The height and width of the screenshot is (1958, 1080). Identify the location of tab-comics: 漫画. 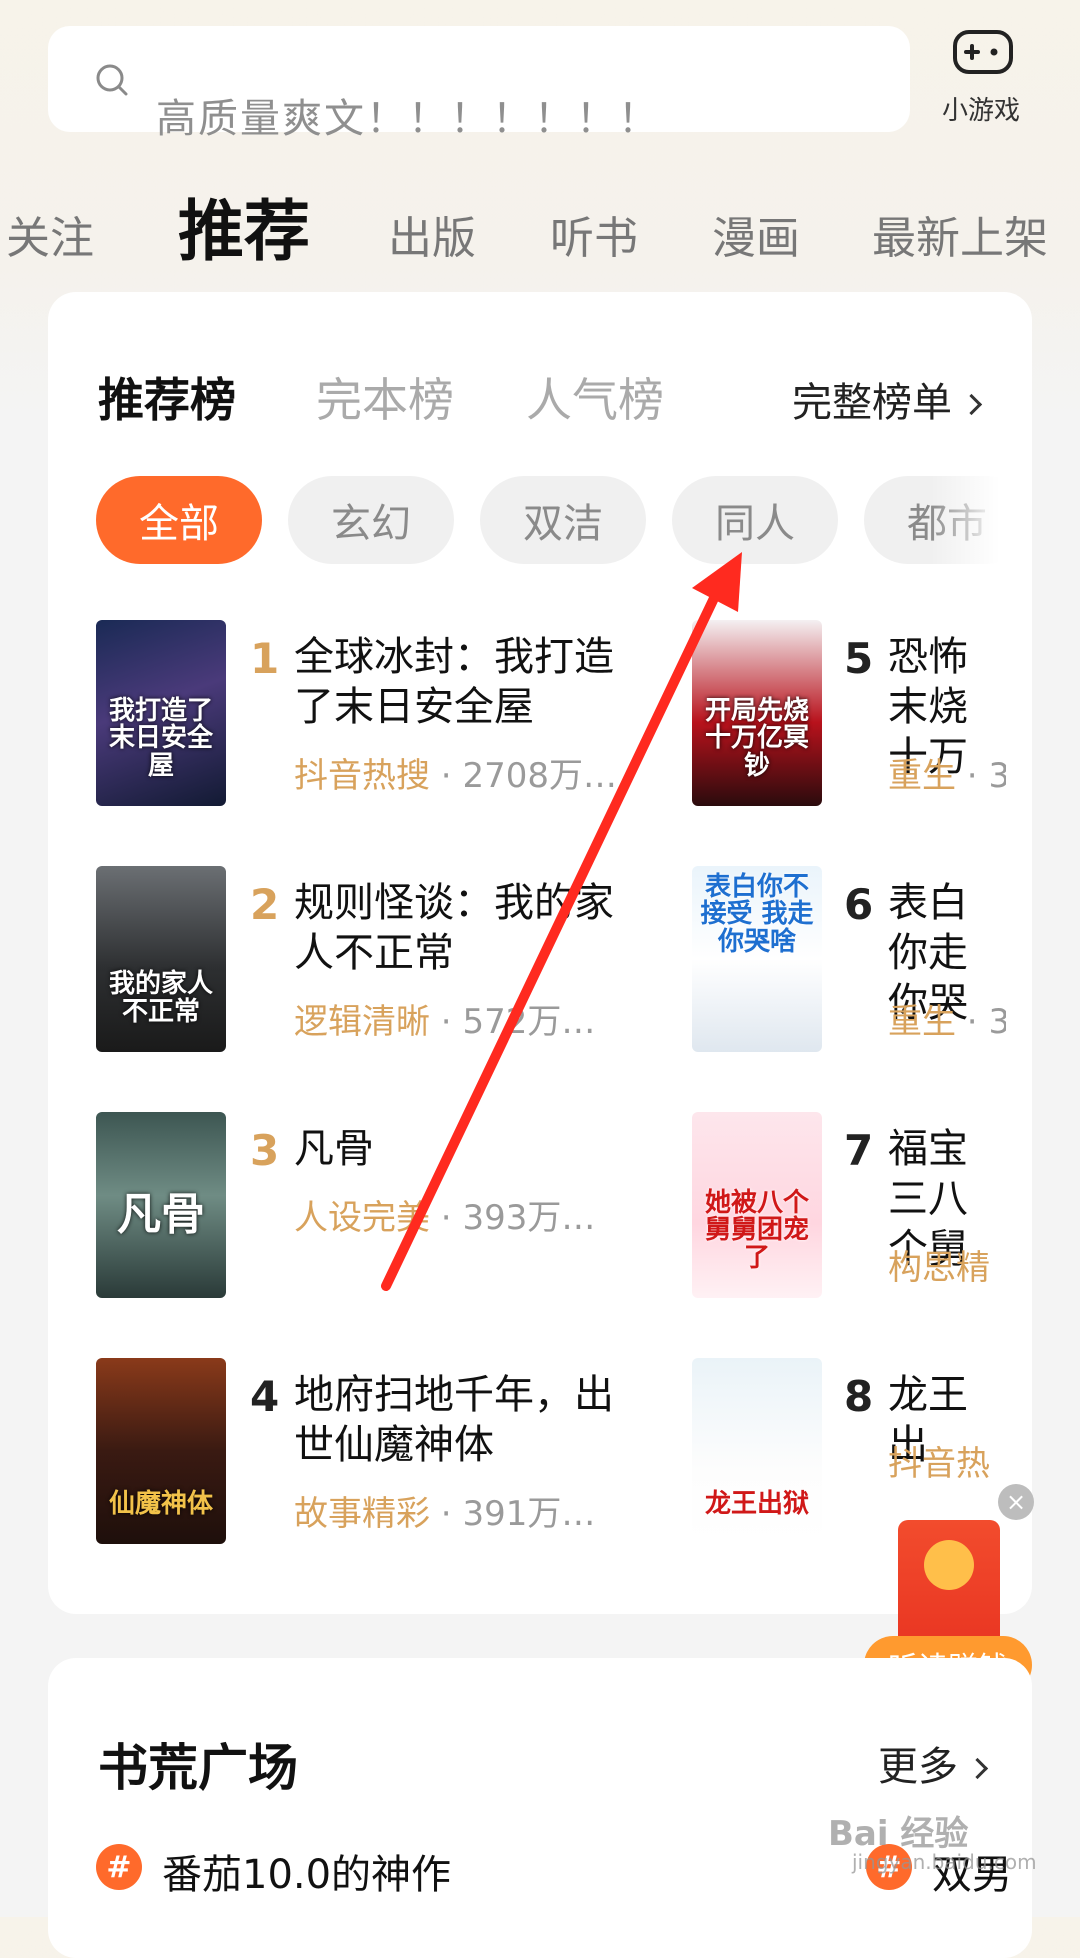
(756, 234).